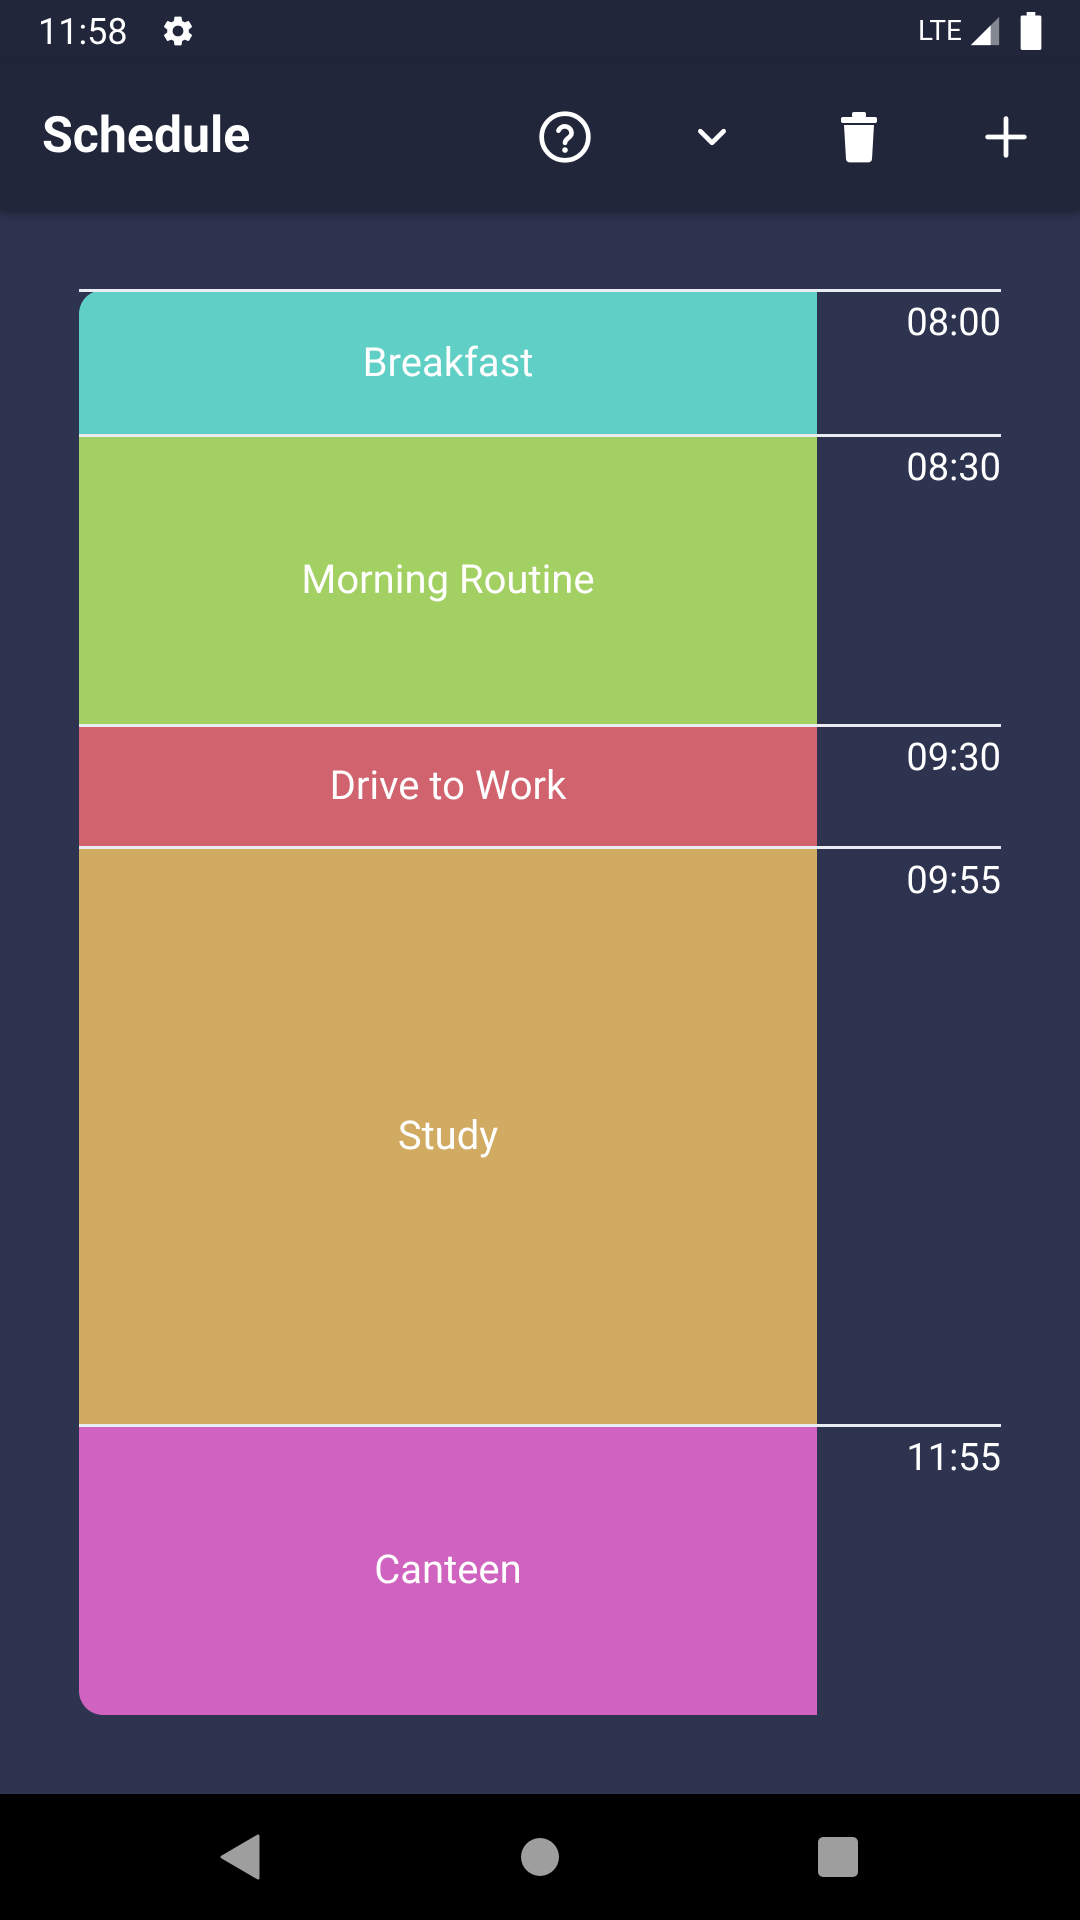 The height and width of the screenshot is (1920, 1080). I want to click on back-triangle-icon, so click(240, 1857).